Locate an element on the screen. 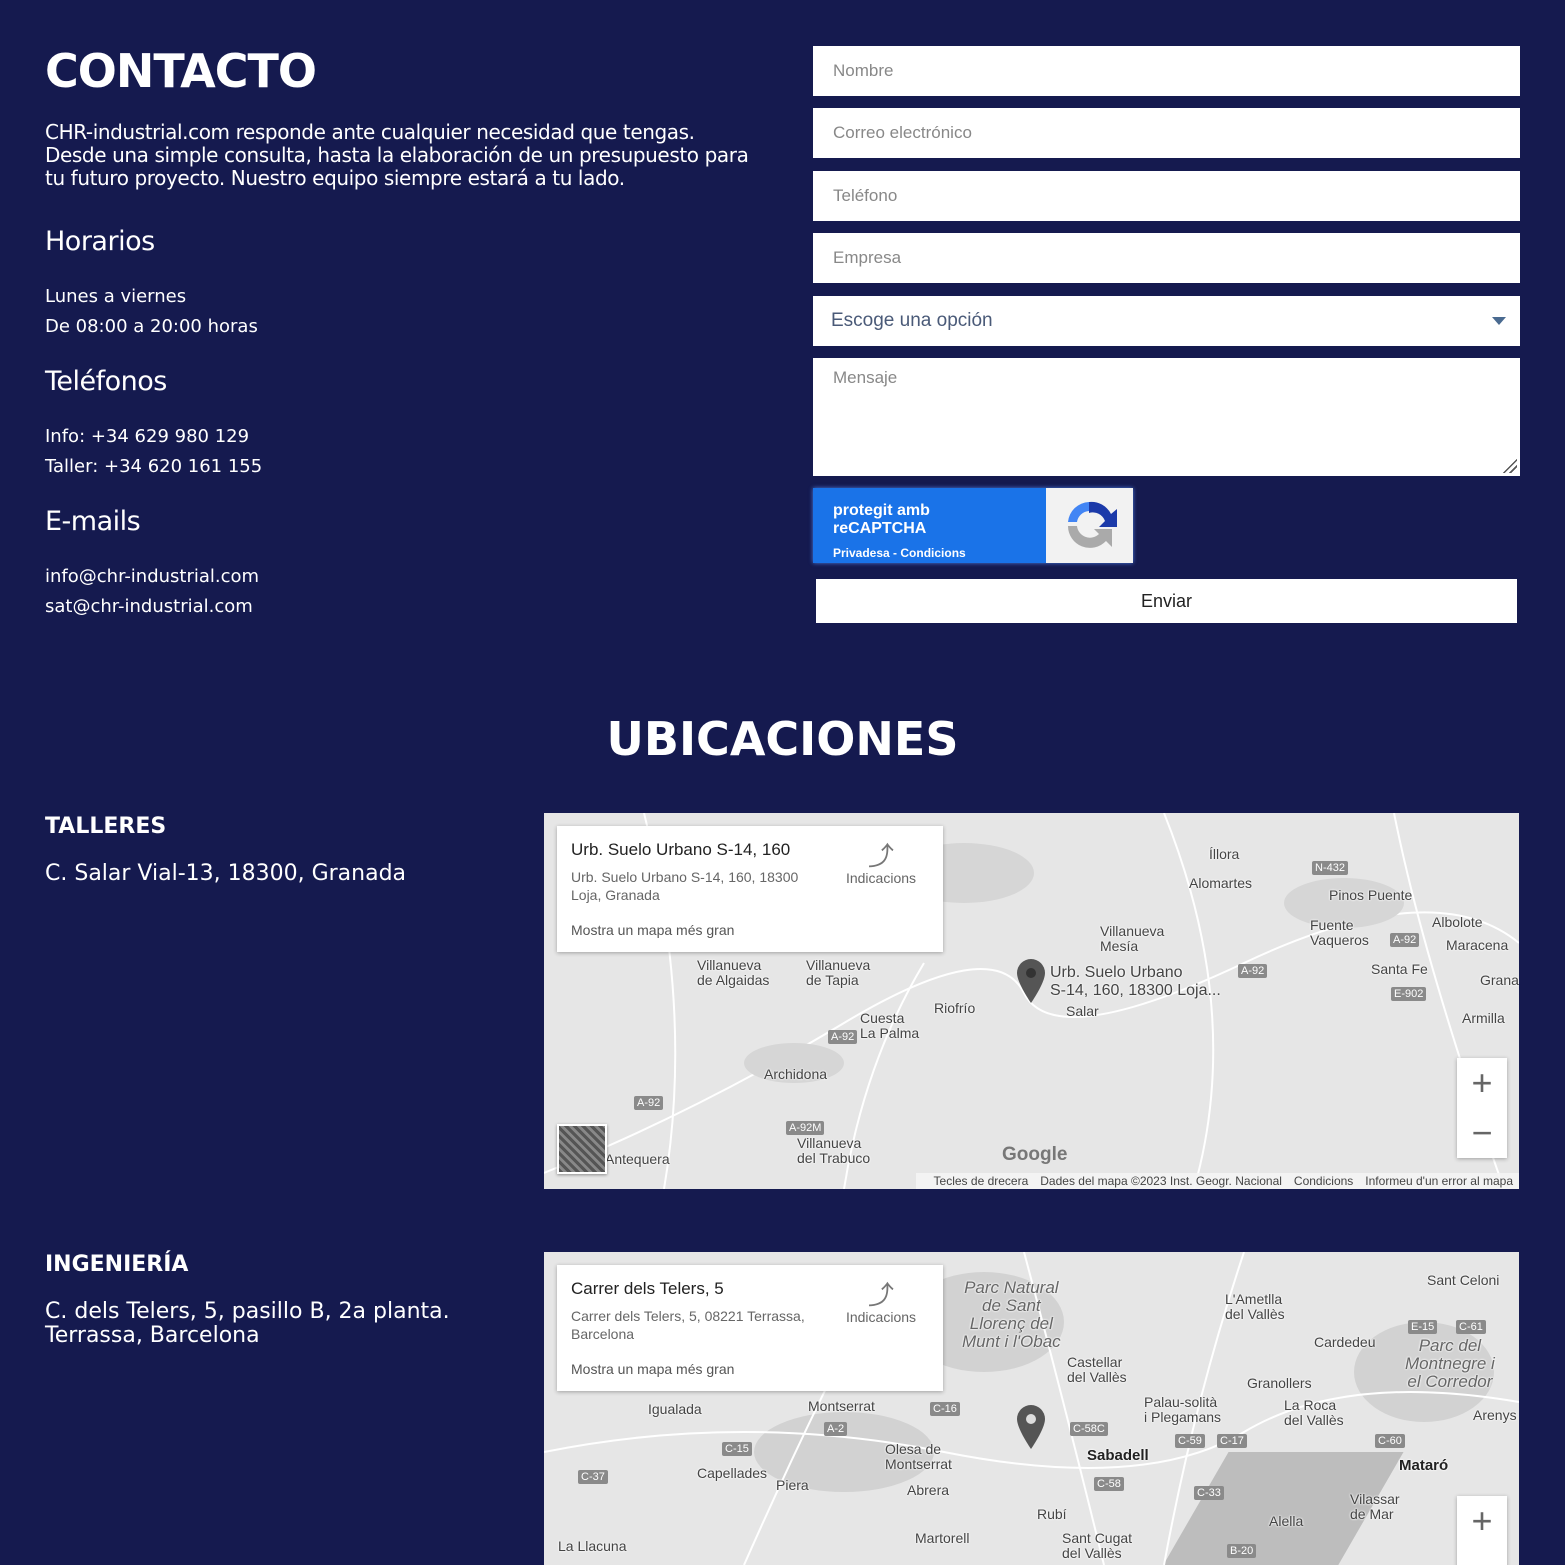 This screenshot has height=1565, width=1565. contact-title: CONTACTO is located at coordinates (181, 71).